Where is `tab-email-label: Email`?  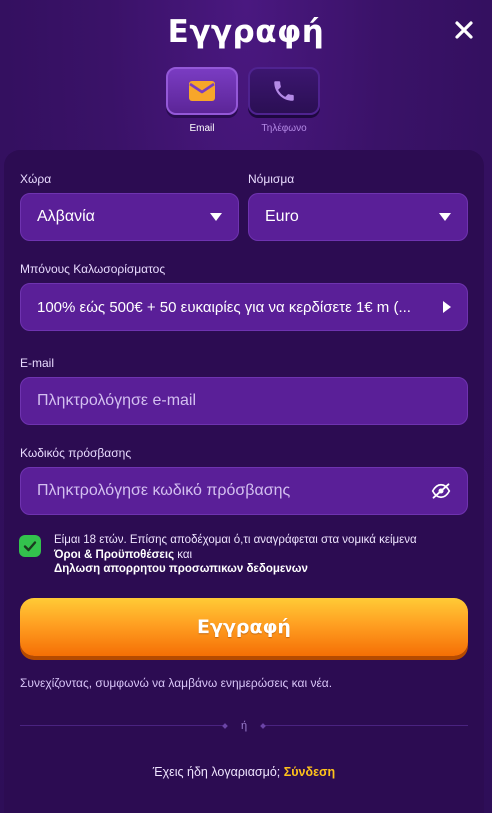
tab-email-label: Email is located at coordinates (202, 128).